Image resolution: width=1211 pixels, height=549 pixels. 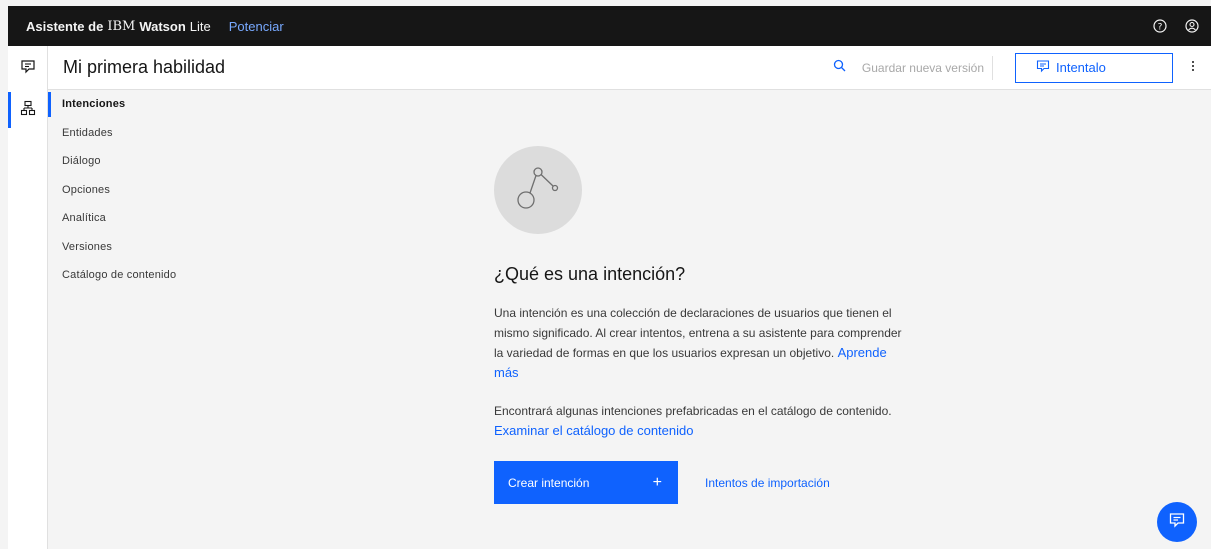 I want to click on overflow-menu-button, so click(x=1193, y=68).